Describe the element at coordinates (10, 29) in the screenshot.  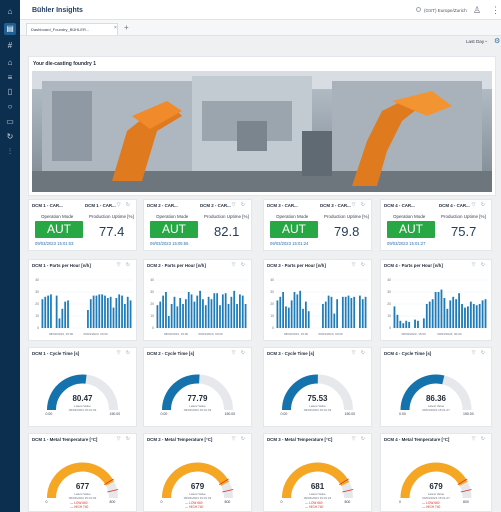
I see `dashboard-icon: ▤` at that location.